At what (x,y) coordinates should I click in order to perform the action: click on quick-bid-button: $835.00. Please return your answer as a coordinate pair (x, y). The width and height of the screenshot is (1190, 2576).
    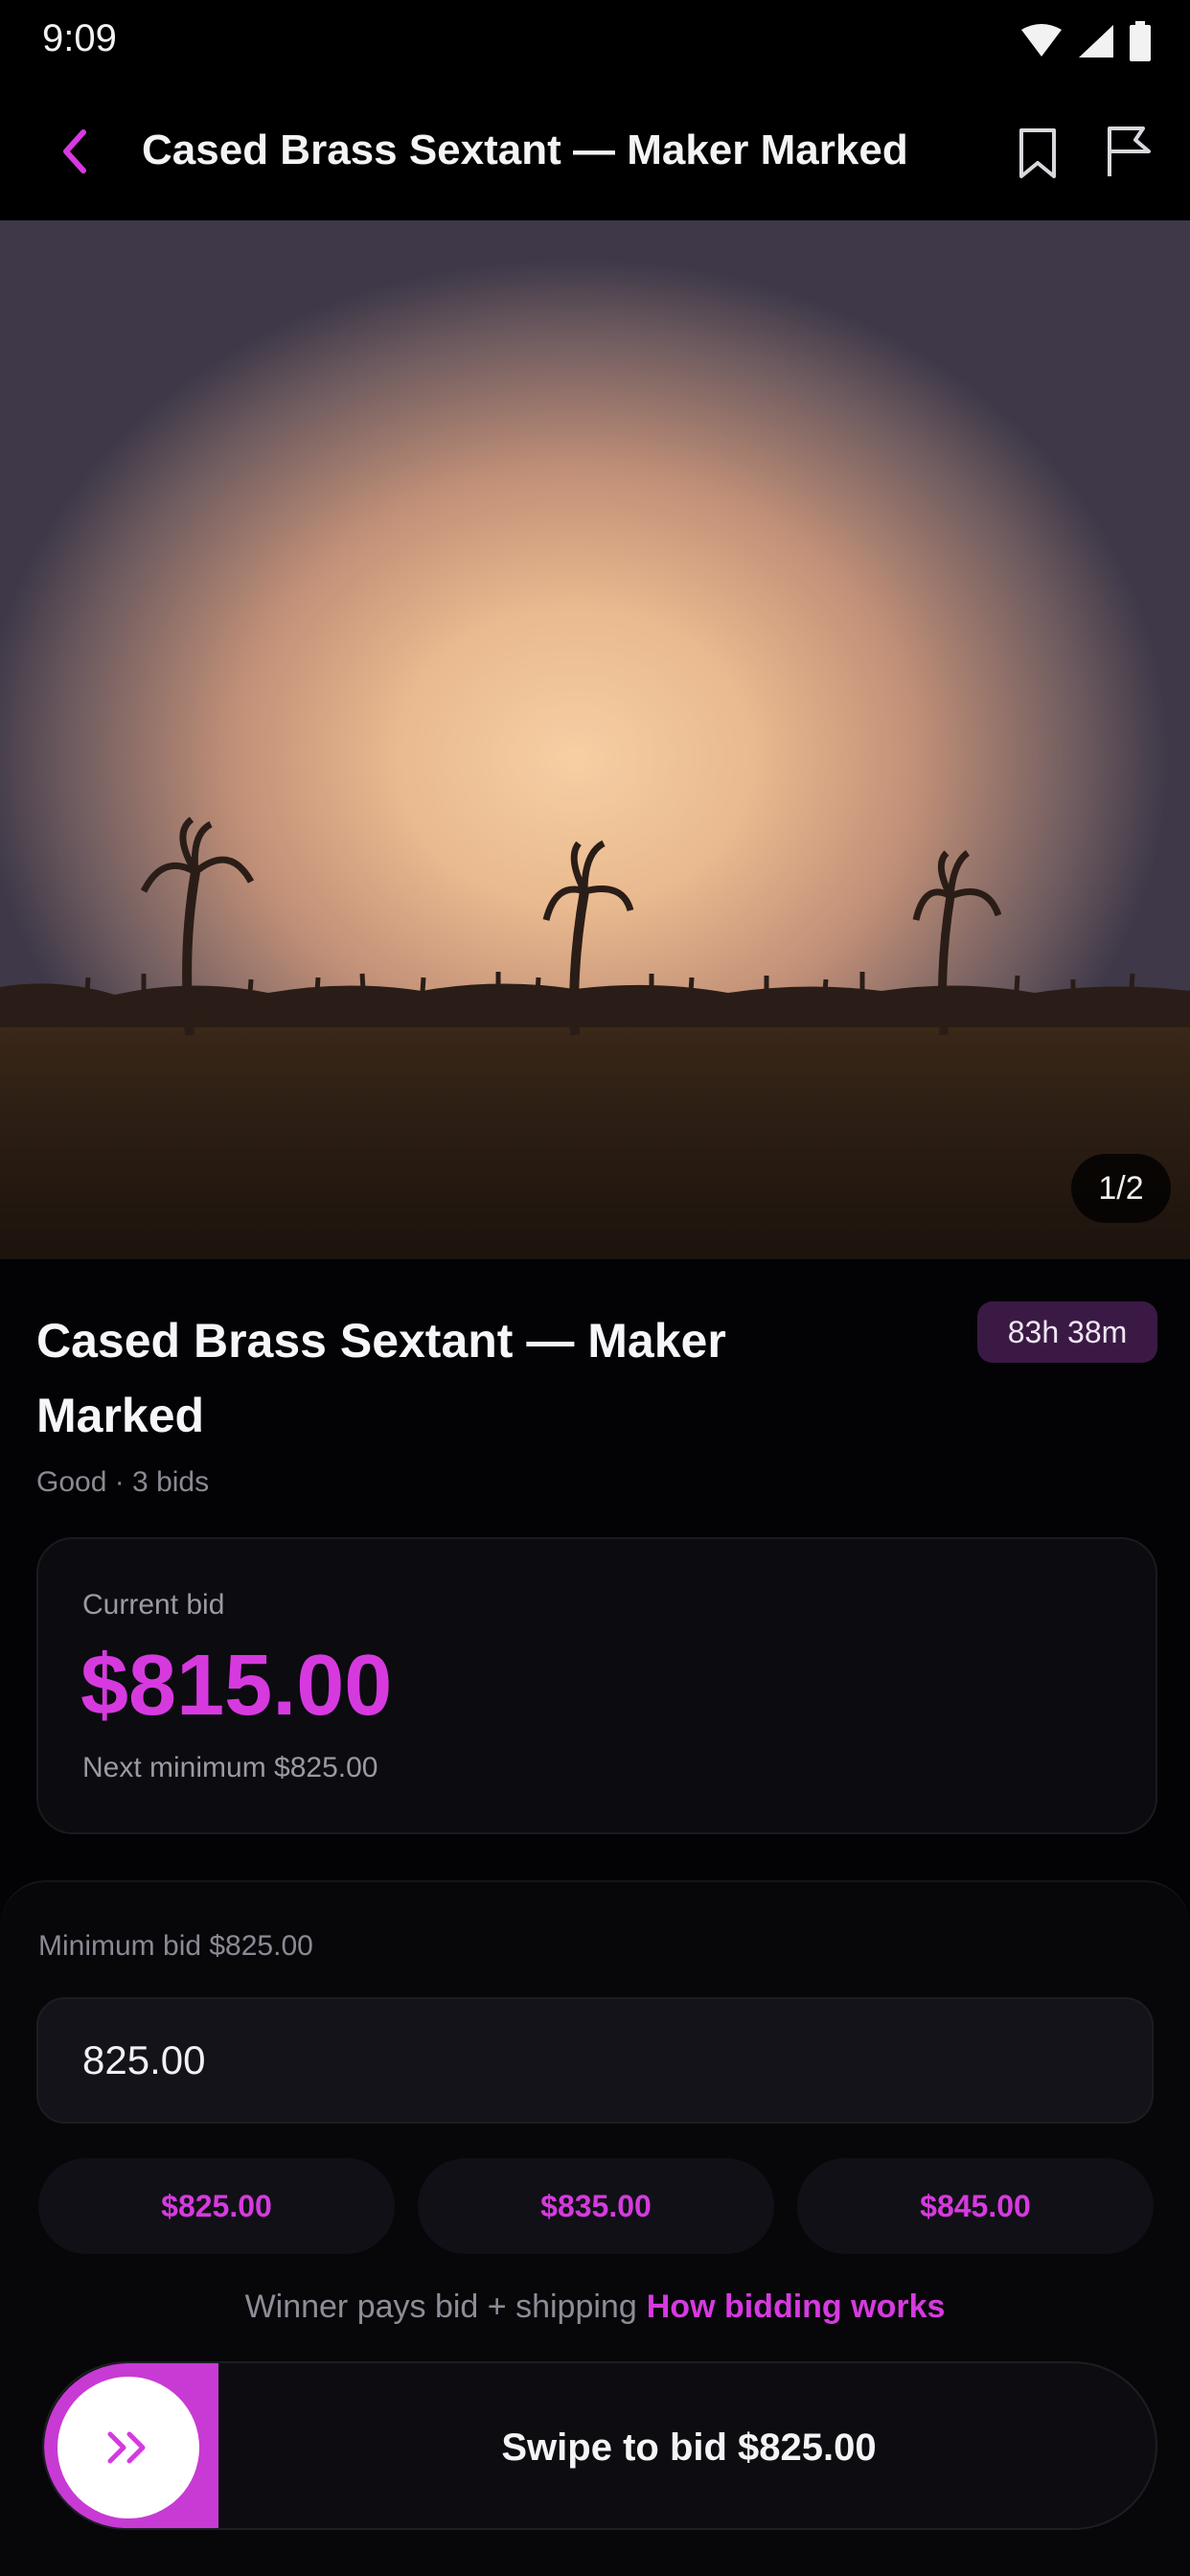
    Looking at the image, I should click on (596, 2206).